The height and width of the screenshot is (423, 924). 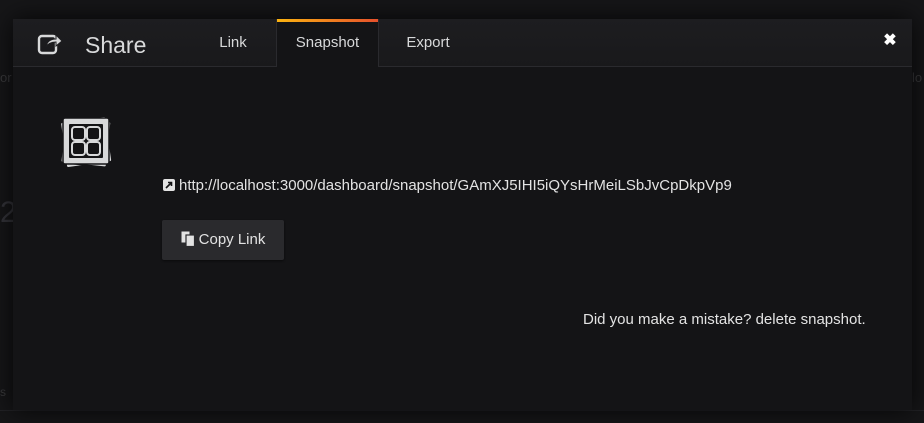 What do you see at coordinates (811, 319) in the screenshot?
I see `delete-snapshot-link: delete snapshot.` at bounding box center [811, 319].